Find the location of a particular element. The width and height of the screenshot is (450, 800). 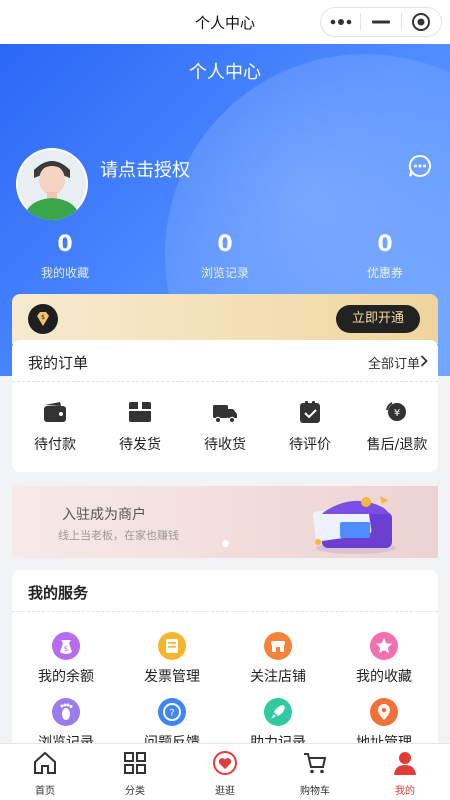

order-pending-payment: 待付款 is located at coordinates (55, 427).